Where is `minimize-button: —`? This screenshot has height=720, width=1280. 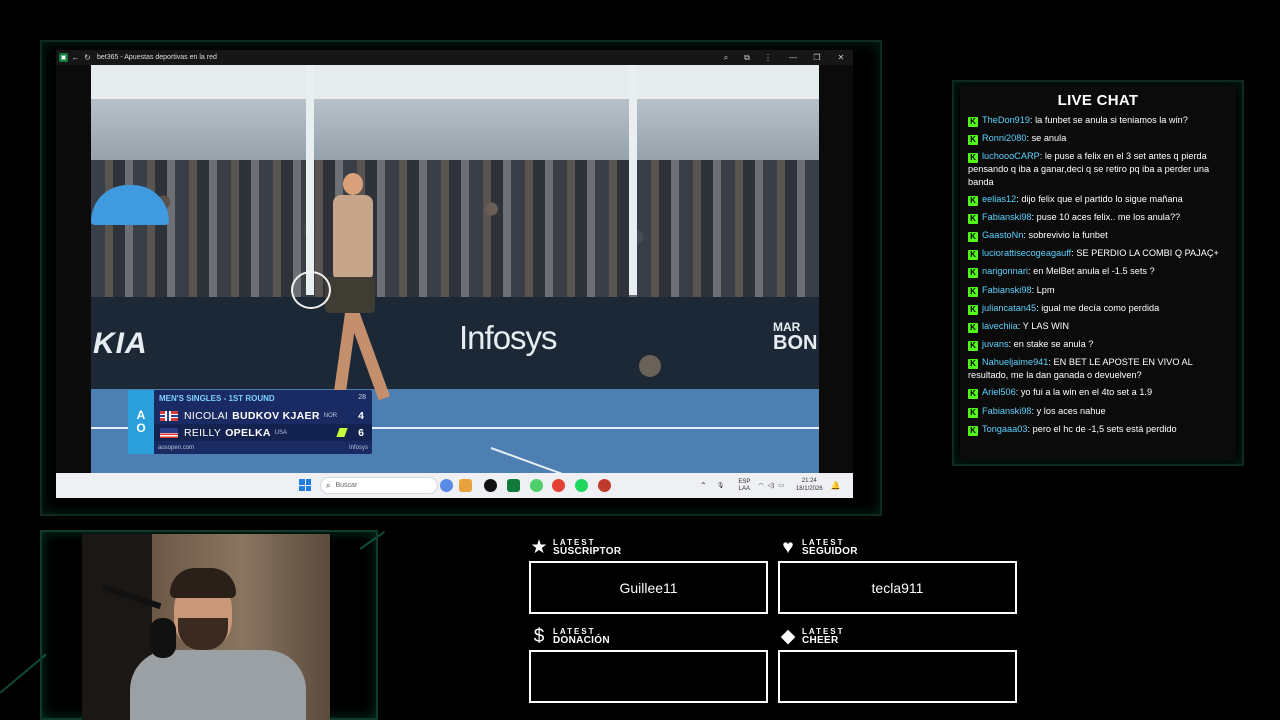 minimize-button: — is located at coordinates (793, 57).